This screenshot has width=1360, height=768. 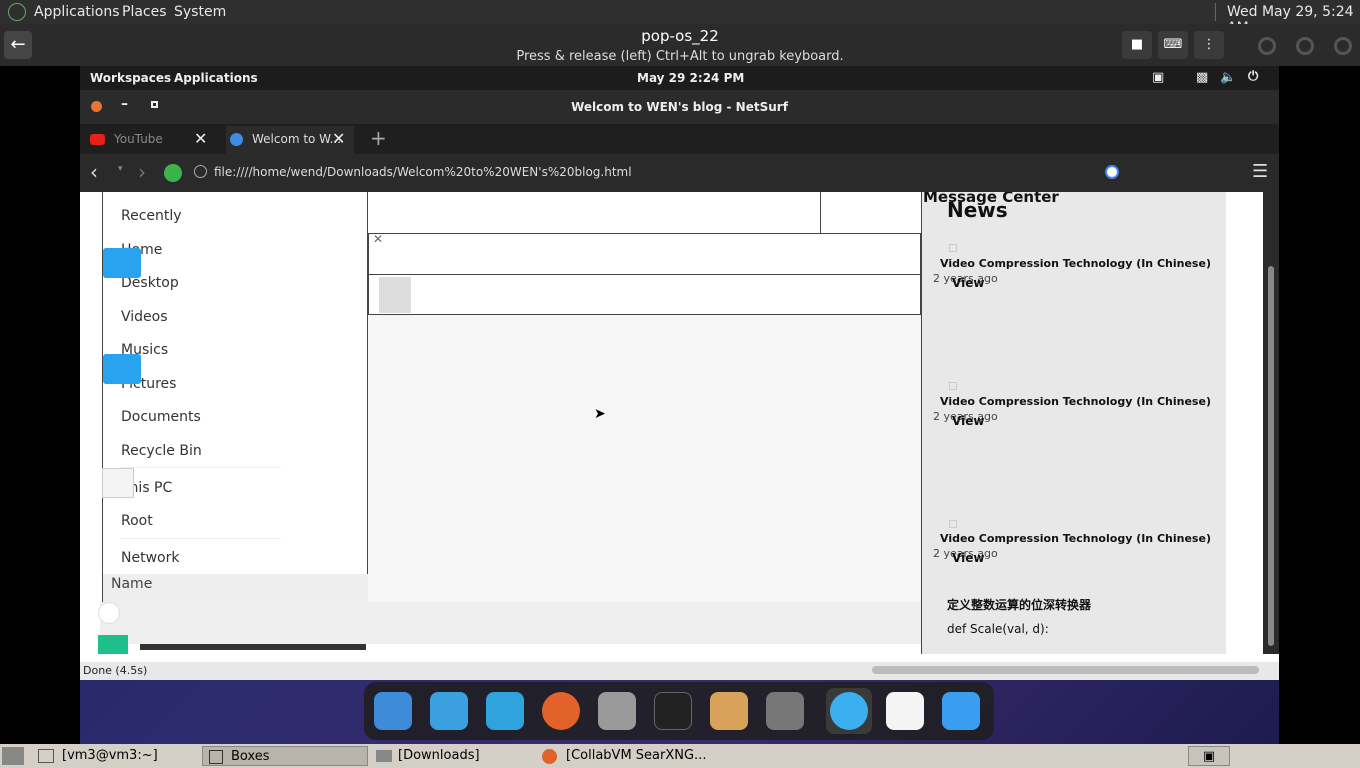 I want to click on app-launcher-icon, so click(x=109, y=613).